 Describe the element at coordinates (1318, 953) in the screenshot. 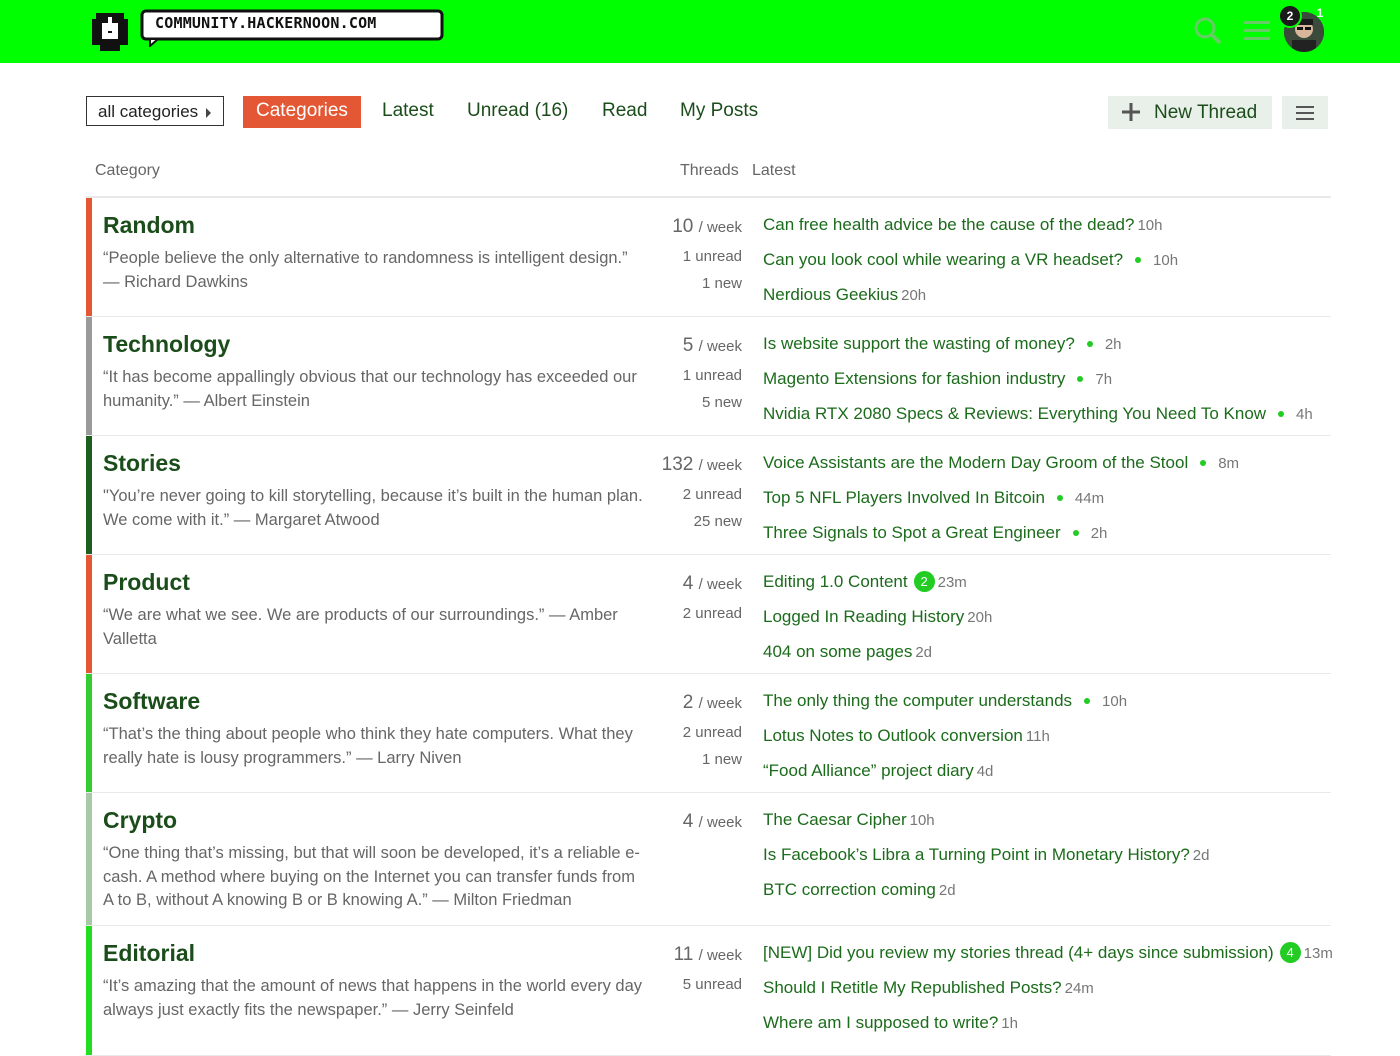

I see `topic-age: 13m` at that location.